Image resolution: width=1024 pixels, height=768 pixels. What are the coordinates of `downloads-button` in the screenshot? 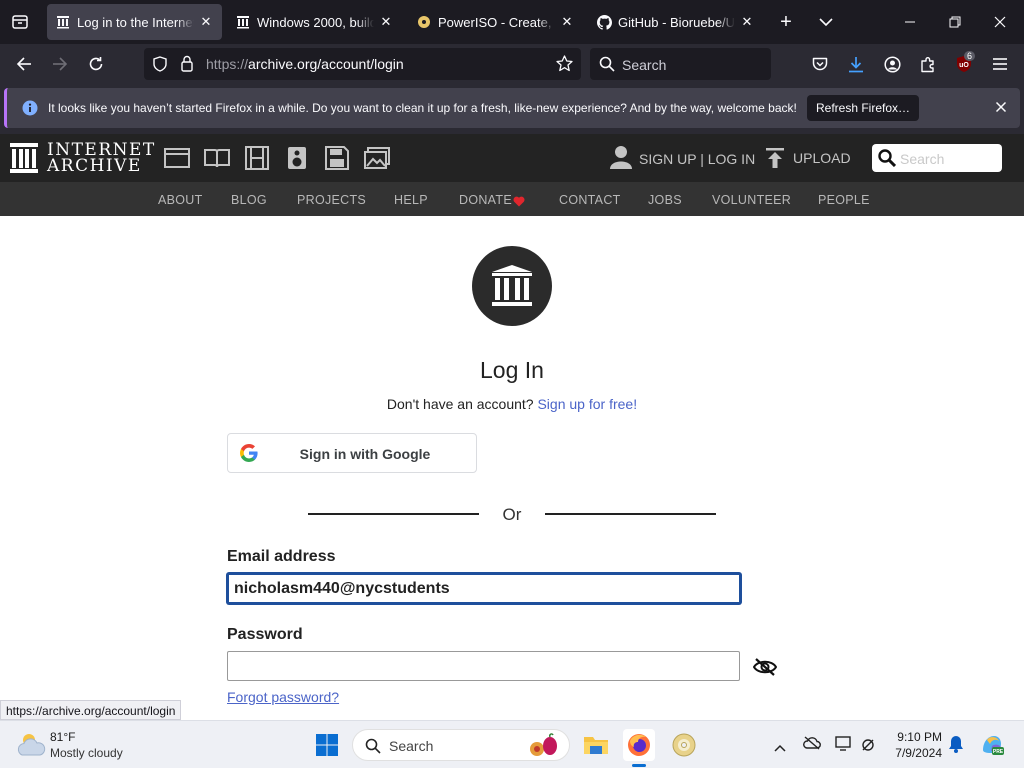 It's located at (856, 64).